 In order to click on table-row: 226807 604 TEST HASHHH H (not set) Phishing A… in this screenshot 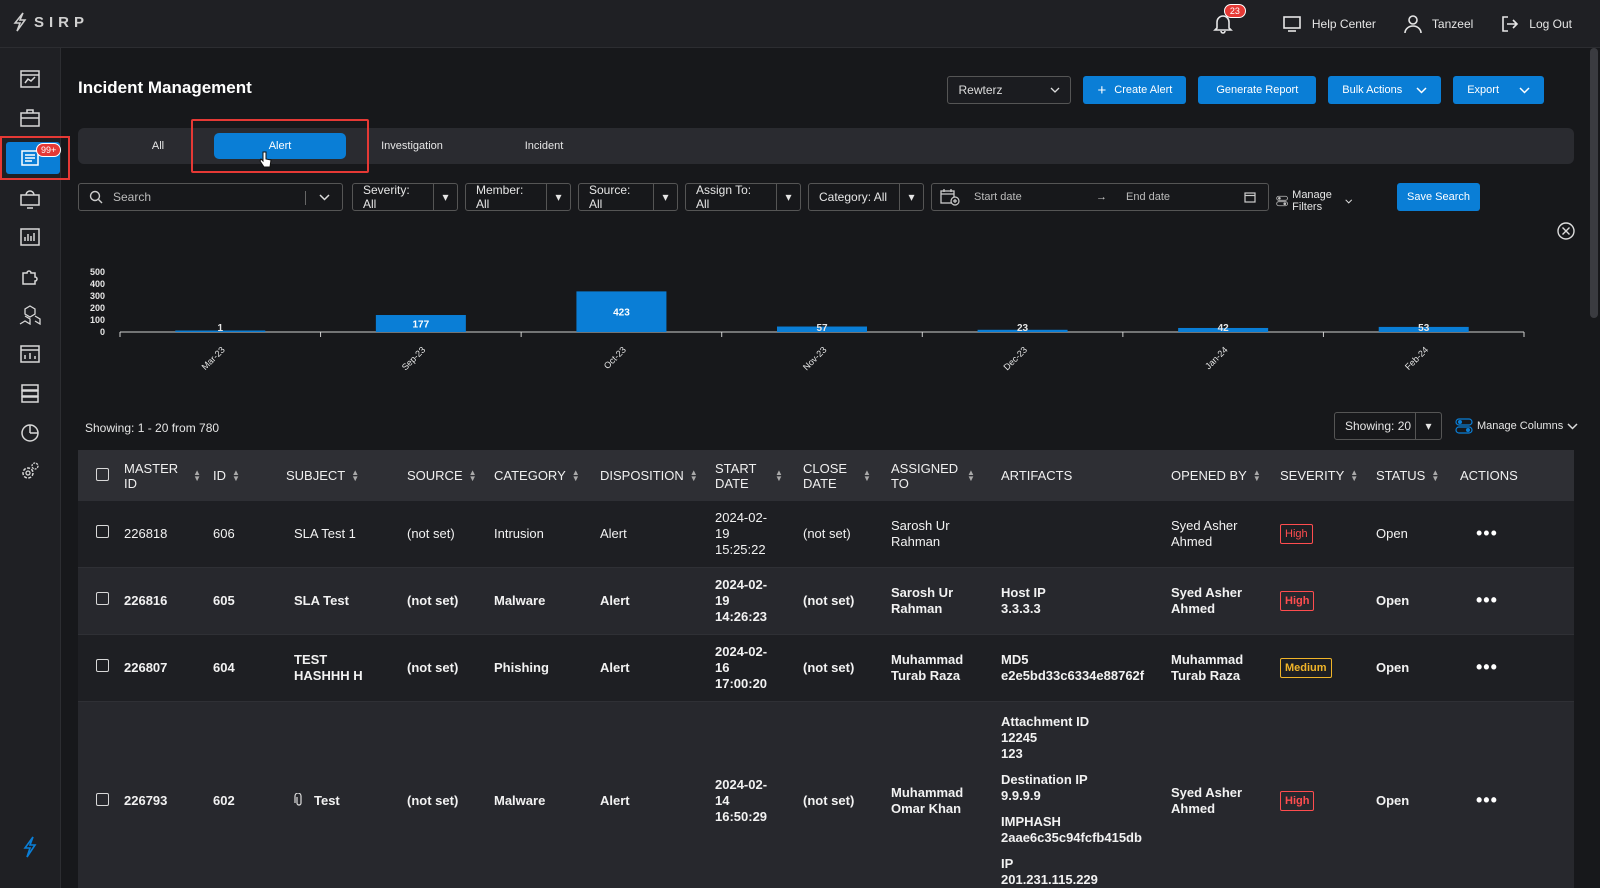, I will do `click(826, 667)`.